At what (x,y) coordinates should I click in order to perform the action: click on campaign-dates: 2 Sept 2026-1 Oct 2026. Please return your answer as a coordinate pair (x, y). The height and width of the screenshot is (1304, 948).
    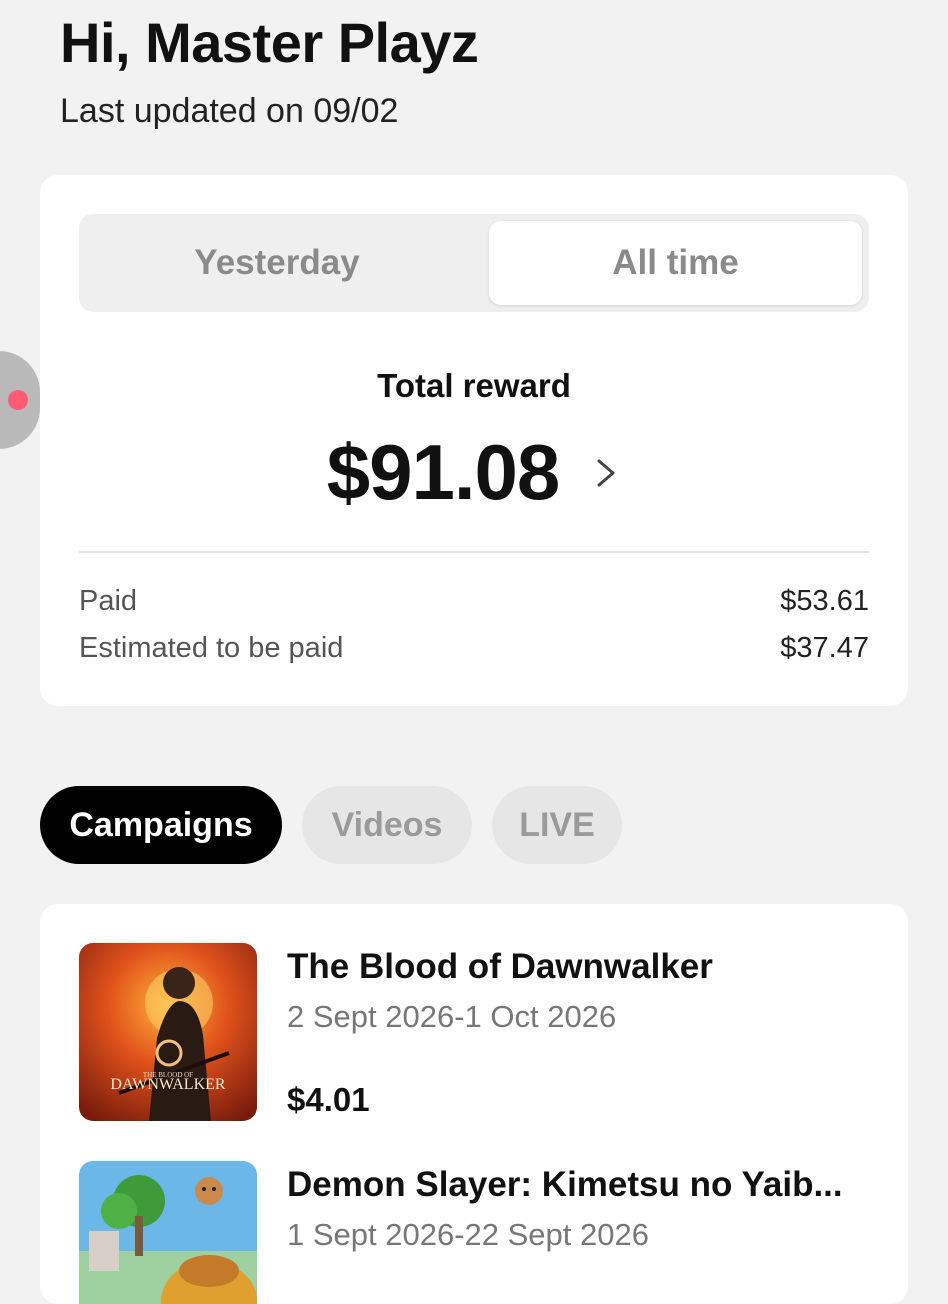
    Looking at the image, I should click on (452, 1016).